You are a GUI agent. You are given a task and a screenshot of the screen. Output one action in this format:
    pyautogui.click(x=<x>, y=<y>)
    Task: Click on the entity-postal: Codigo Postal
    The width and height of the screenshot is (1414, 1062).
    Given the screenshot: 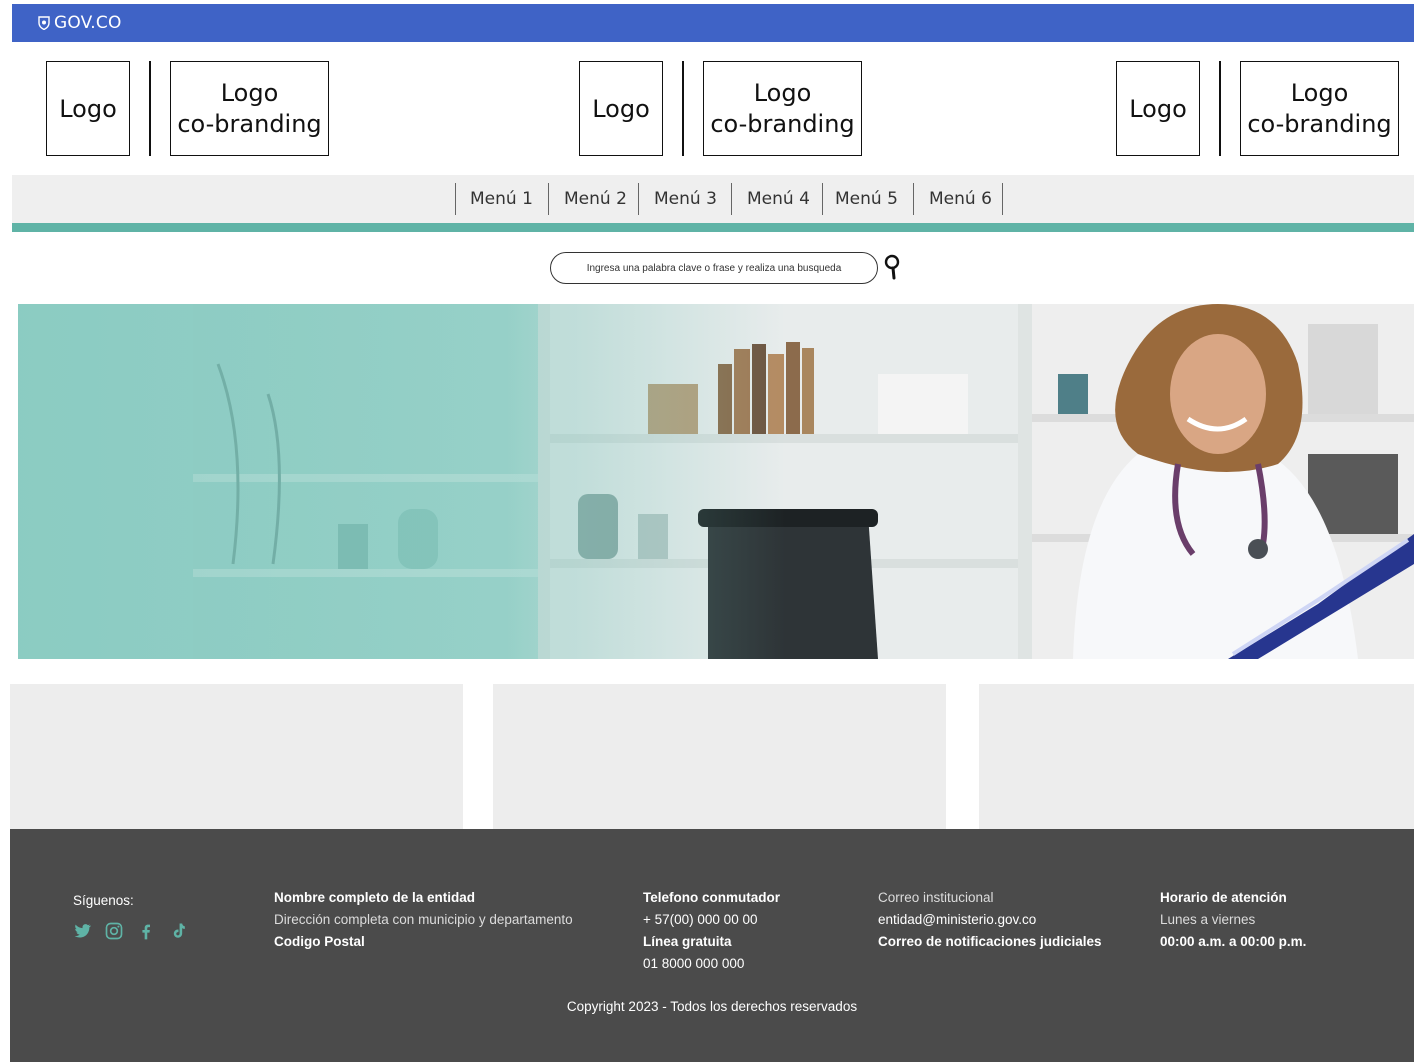 What is the action you would take?
    pyautogui.click(x=319, y=941)
    